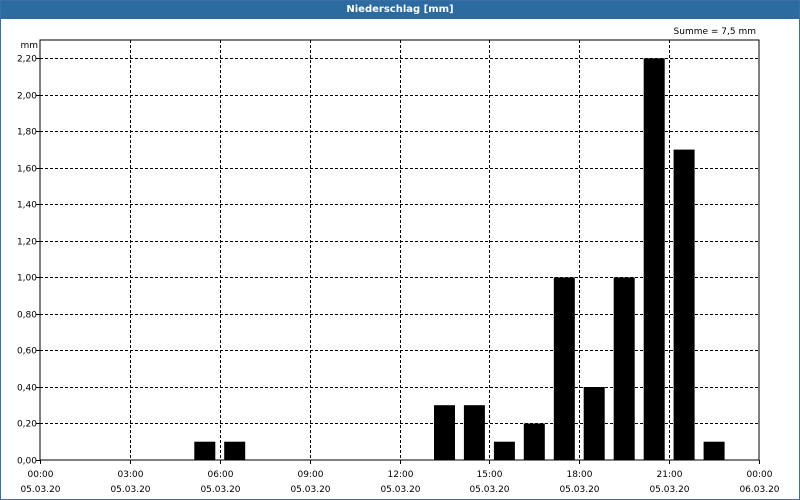 This screenshot has height=500, width=800. I want to click on y-tick-label: 0,80, so click(27, 316).